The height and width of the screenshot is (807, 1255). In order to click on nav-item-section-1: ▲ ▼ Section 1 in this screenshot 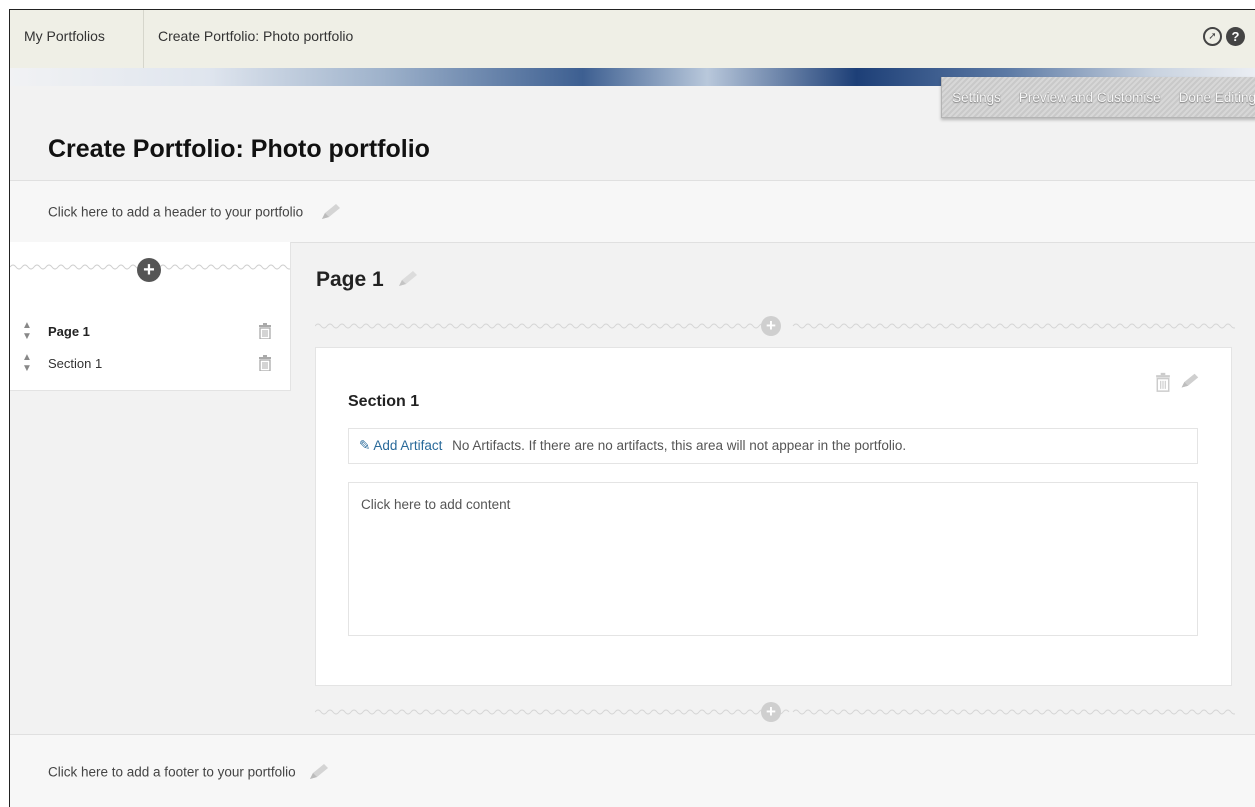, I will do `click(147, 363)`.